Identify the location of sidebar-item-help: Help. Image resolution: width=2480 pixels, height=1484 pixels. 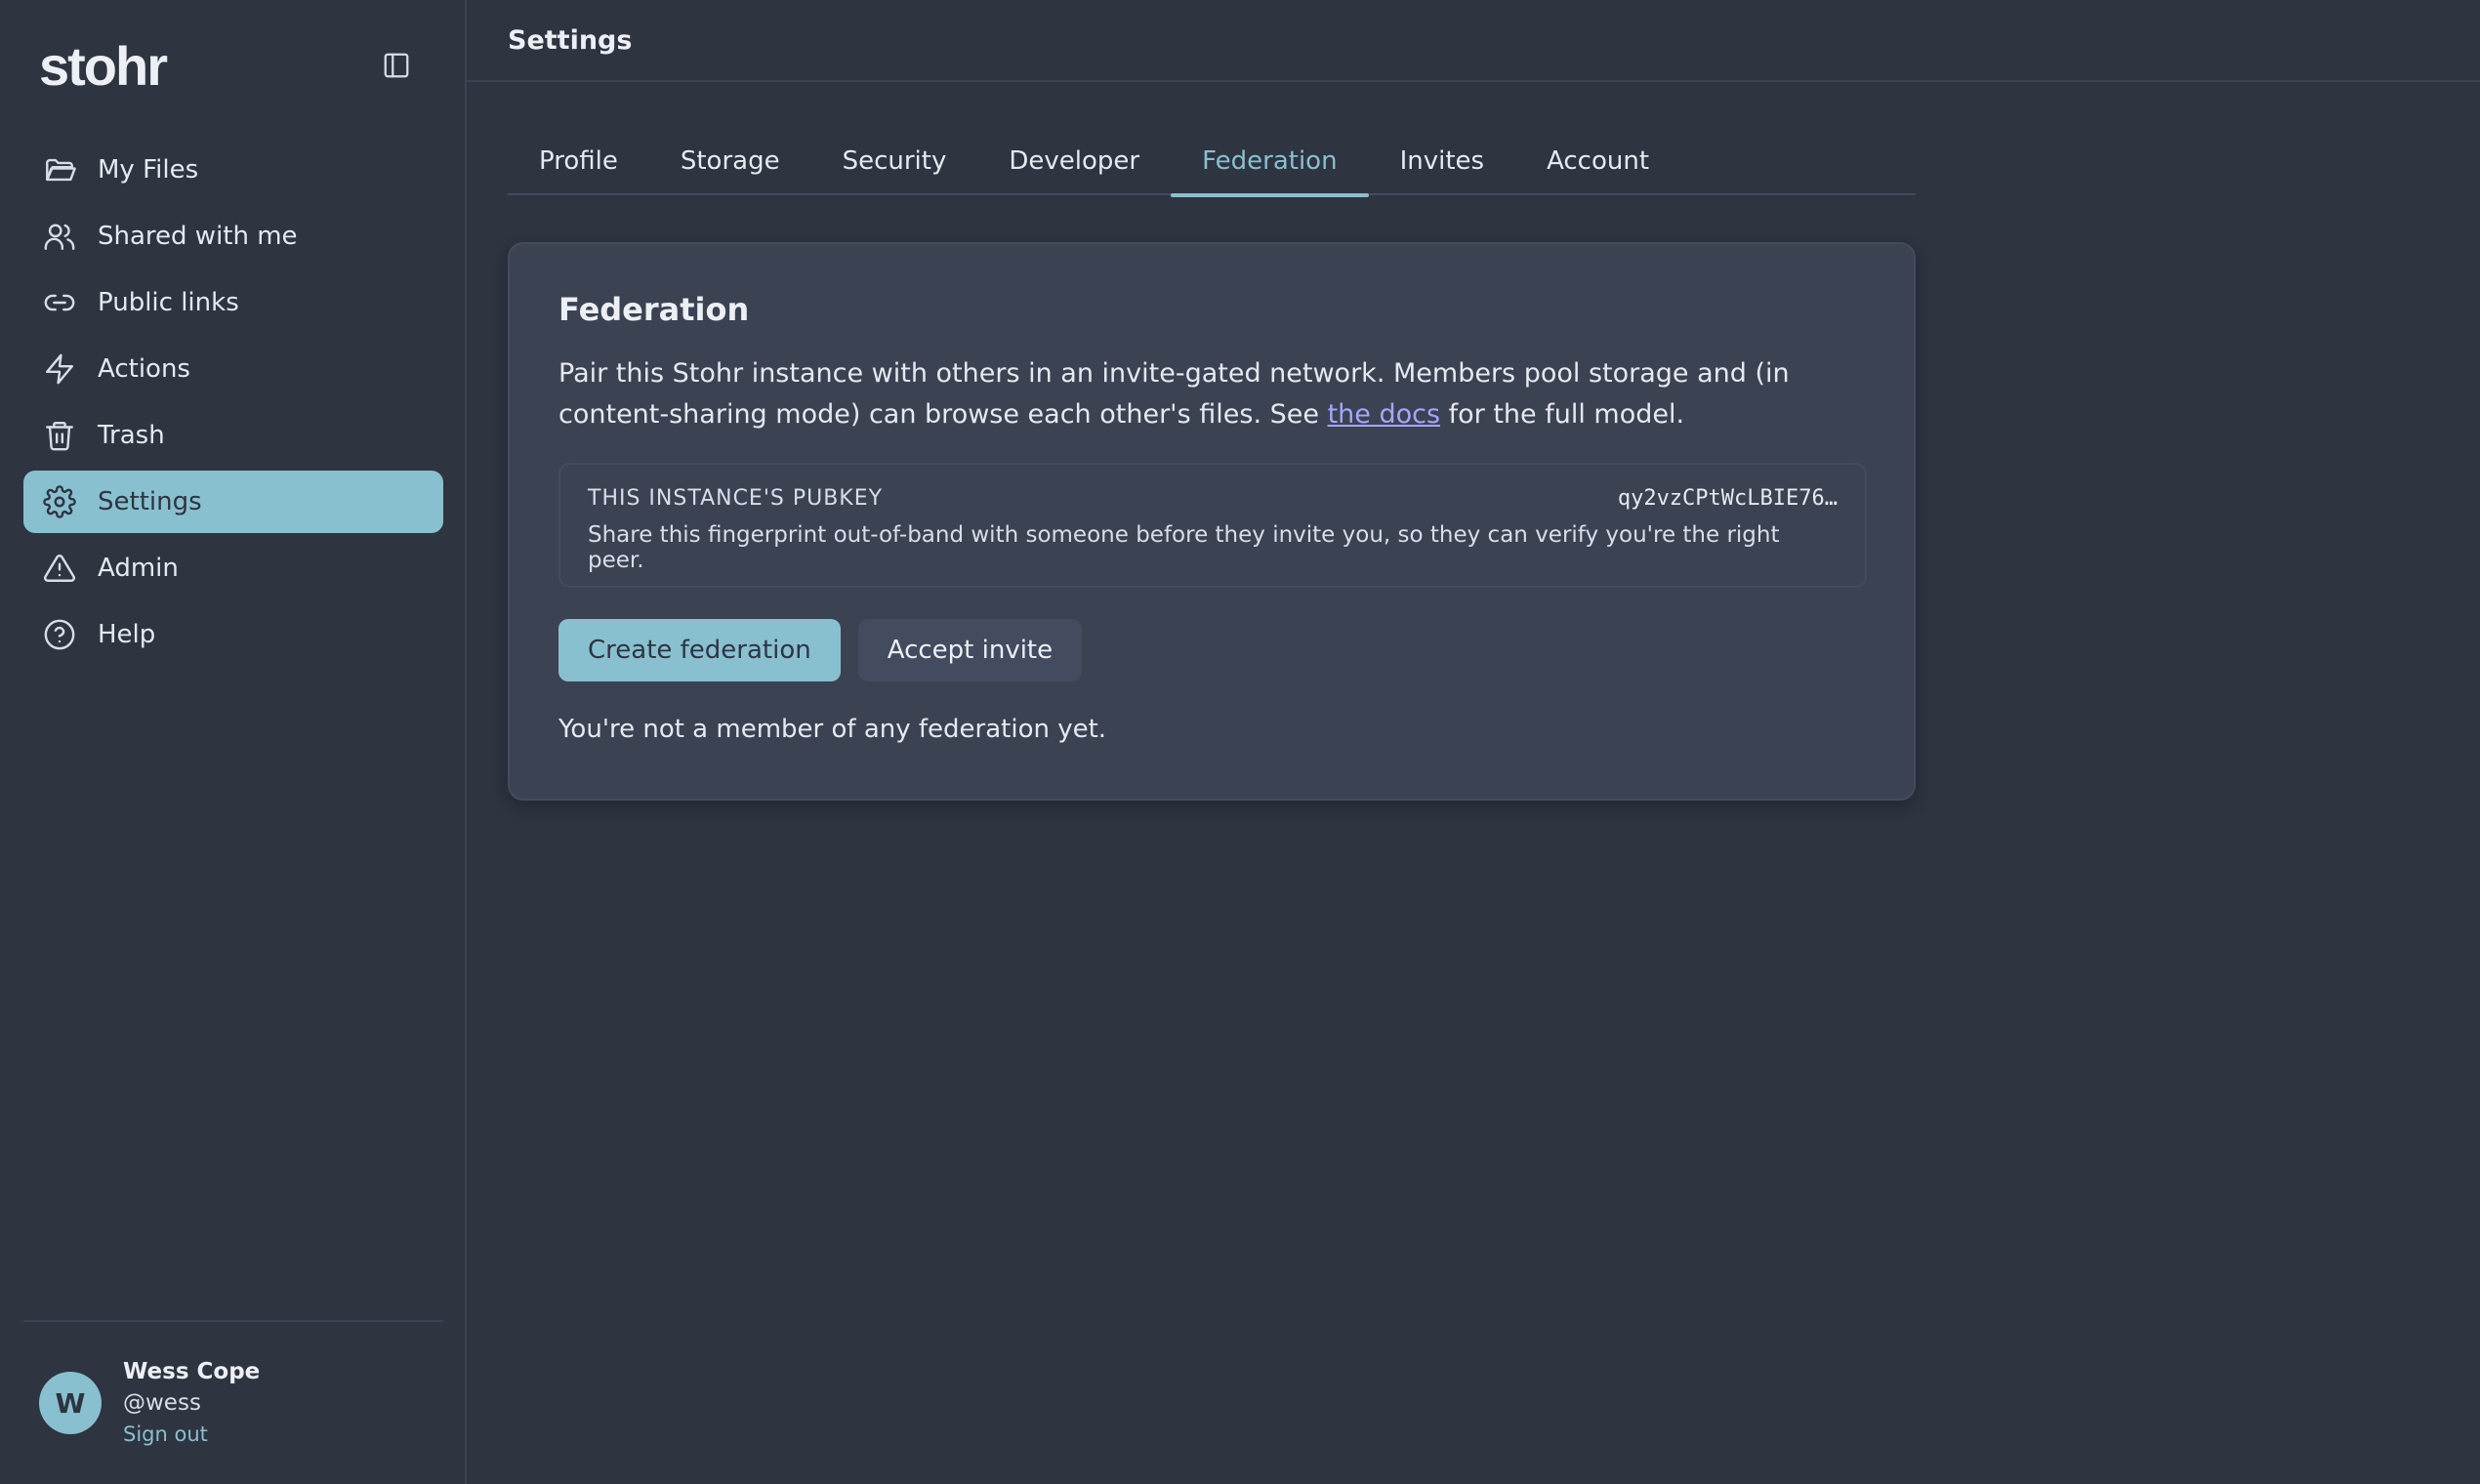
(233, 635).